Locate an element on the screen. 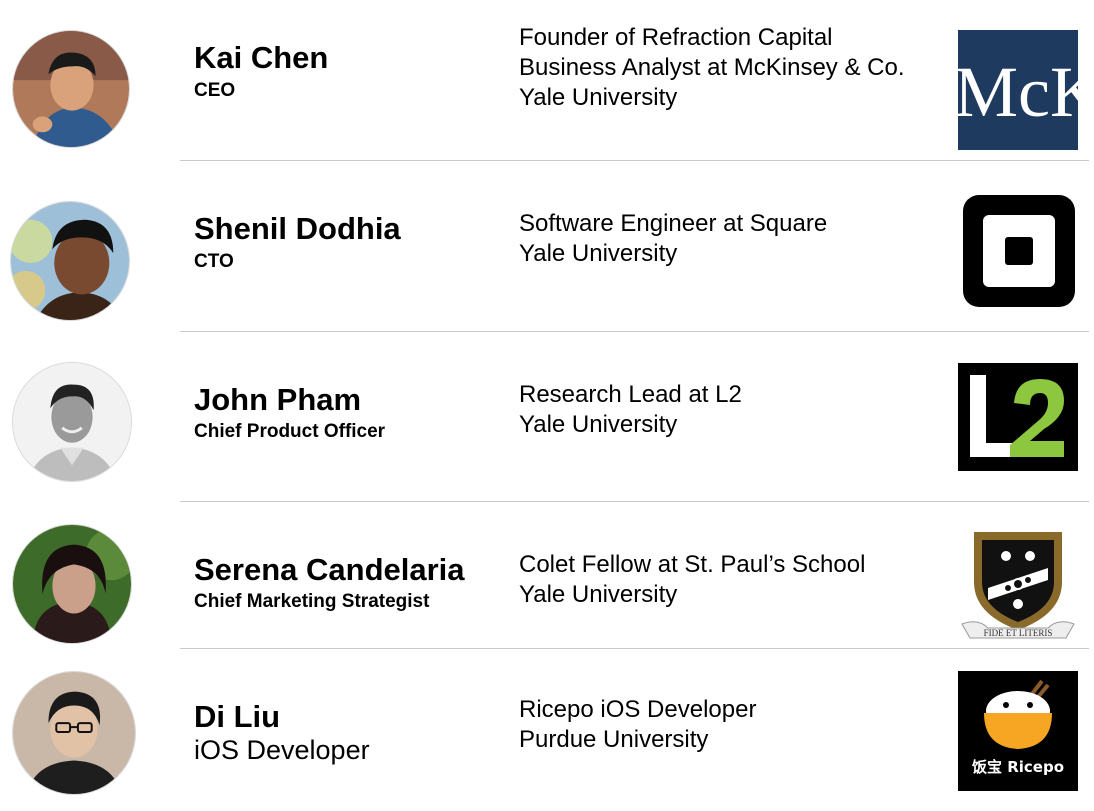 The width and height of the screenshot is (1094, 811). avatar-kai-chen is located at coordinates (71, 89).